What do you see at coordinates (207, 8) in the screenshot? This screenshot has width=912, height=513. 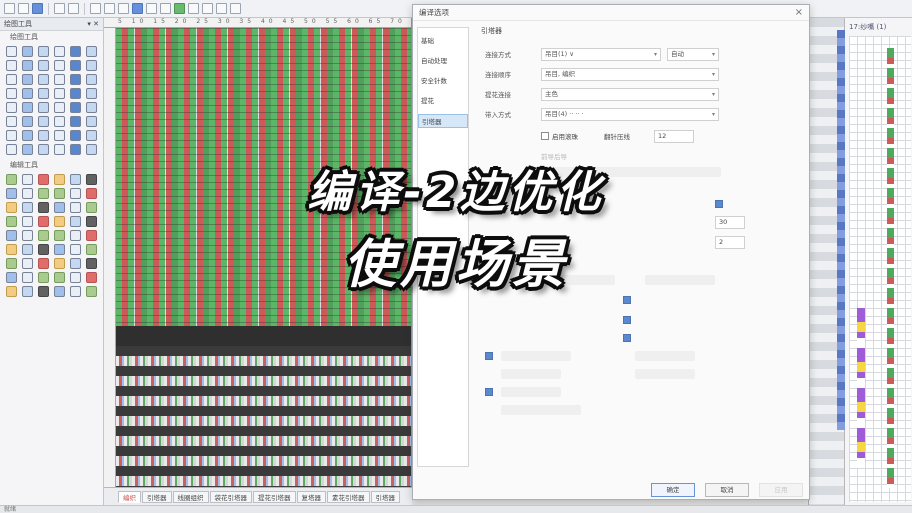 I see `settings-icon` at bounding box center [207, 8].